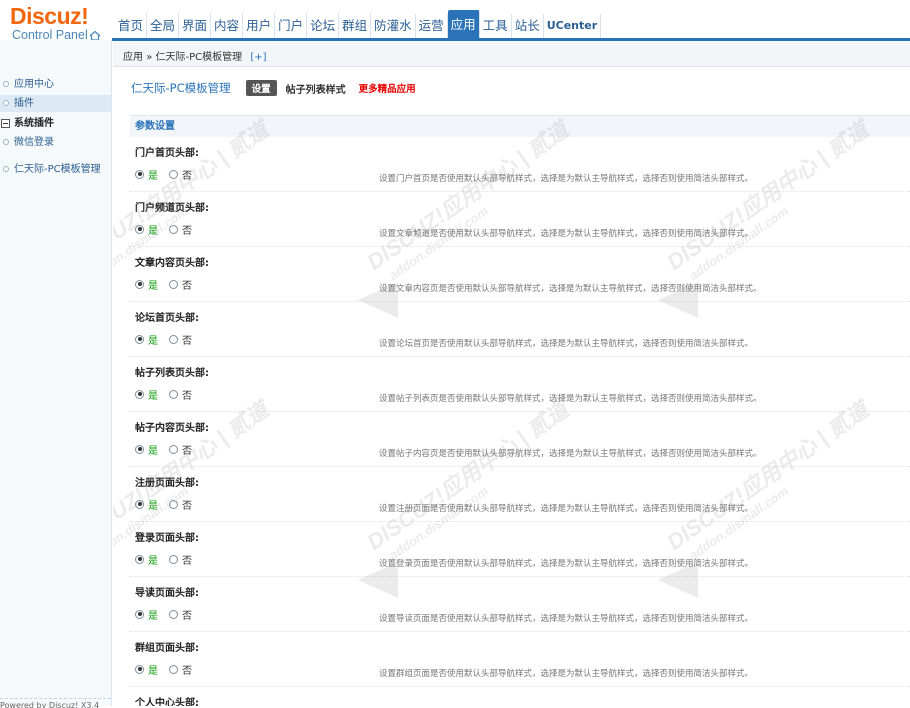 Image resolution: width=910 pixels, height=708 pixels. What do you see at coordinates (316, 88) in the screenshot?
I see `tab-thread-list-style: 帖子列表样式` at bounding box center [316, 88].